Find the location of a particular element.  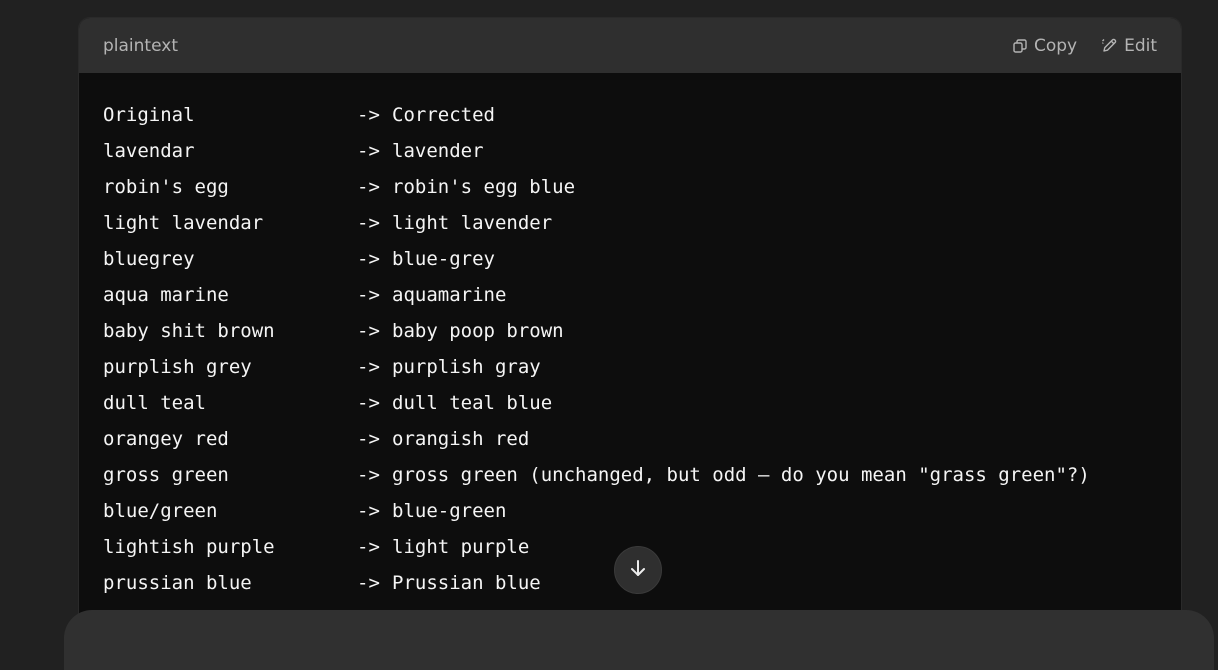

code-line: dull teal -> dull teal blue is located at coordinates (630, 403).